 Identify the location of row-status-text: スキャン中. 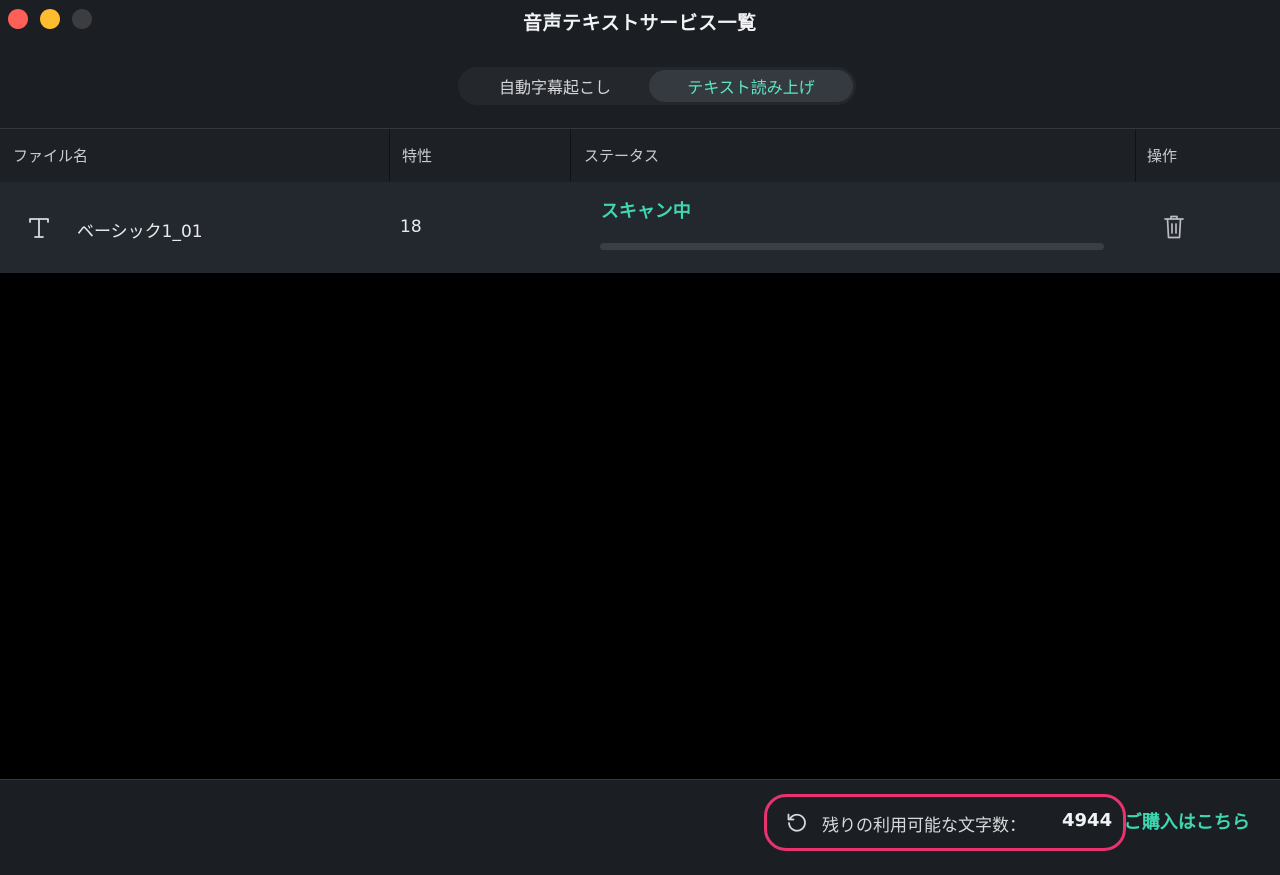
(646, 211).